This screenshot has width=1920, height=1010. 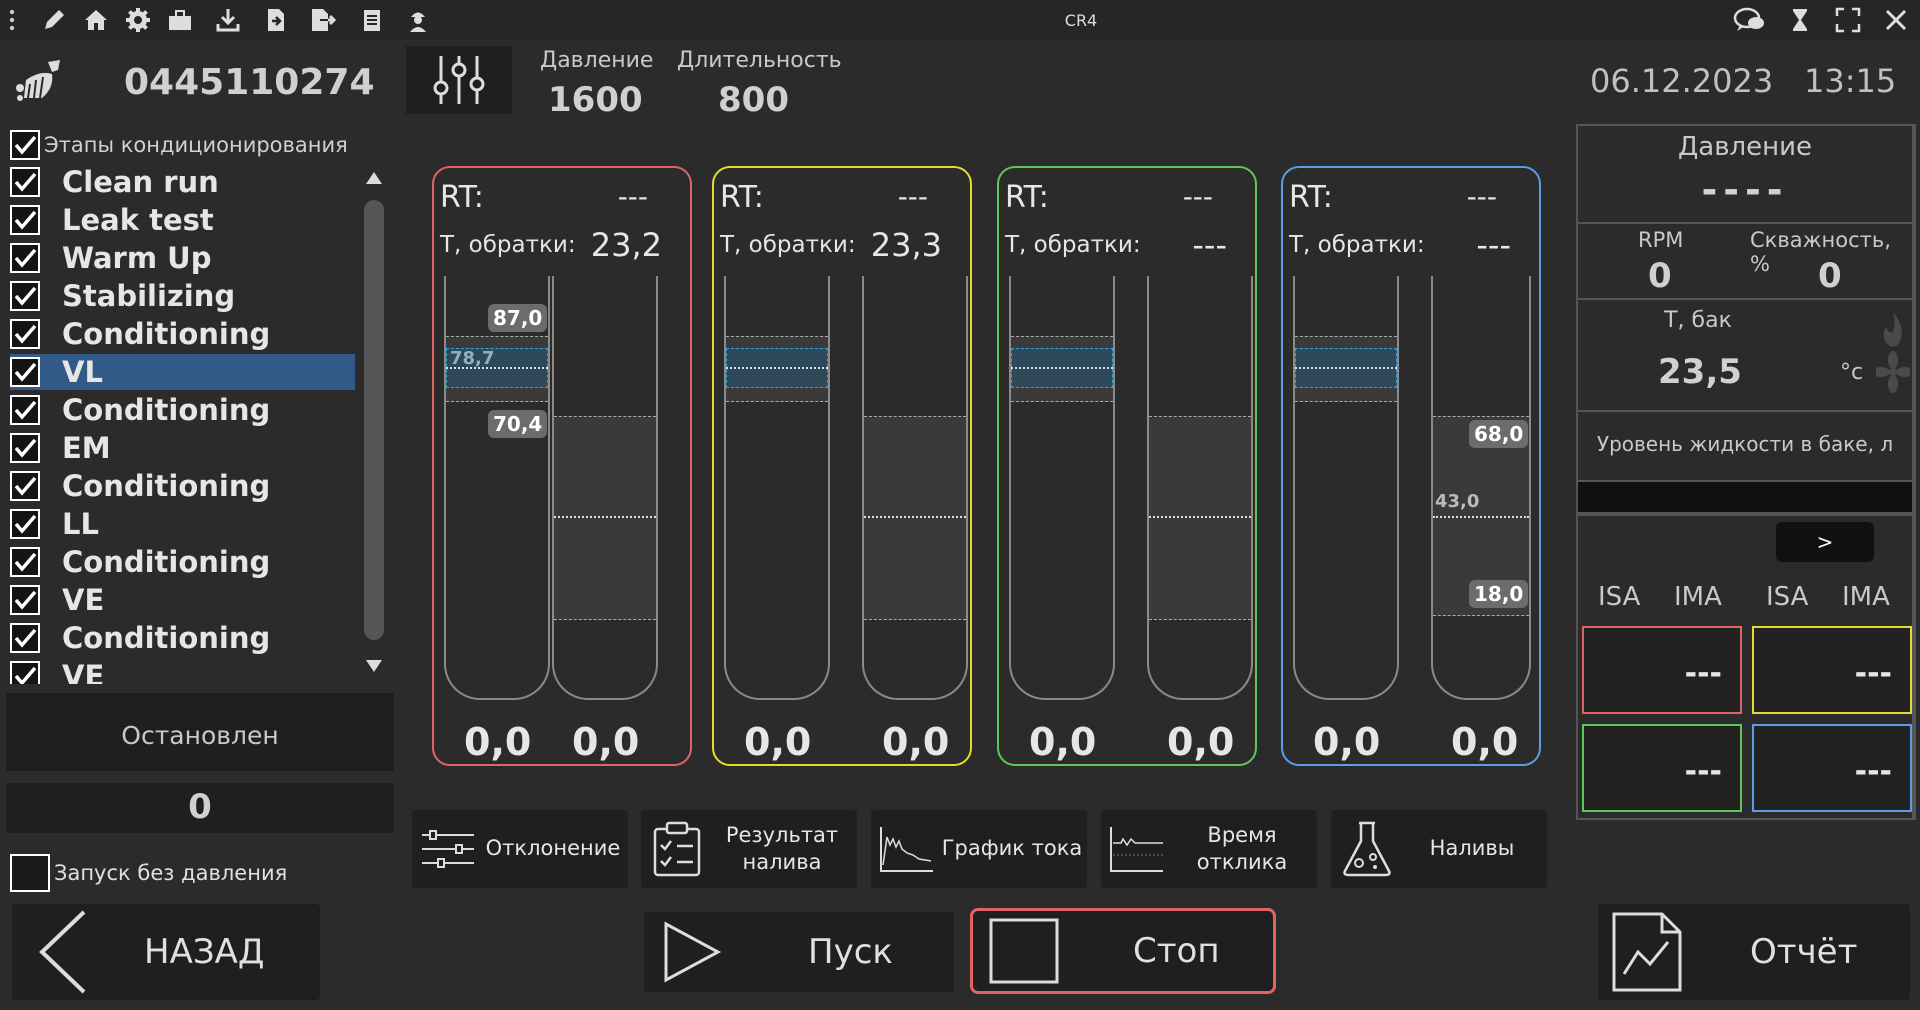 What do you see at coordinates (1619, 597) in the screenshot?
I see `isa-label-1: ISA` at bounding box center [1619, 597].